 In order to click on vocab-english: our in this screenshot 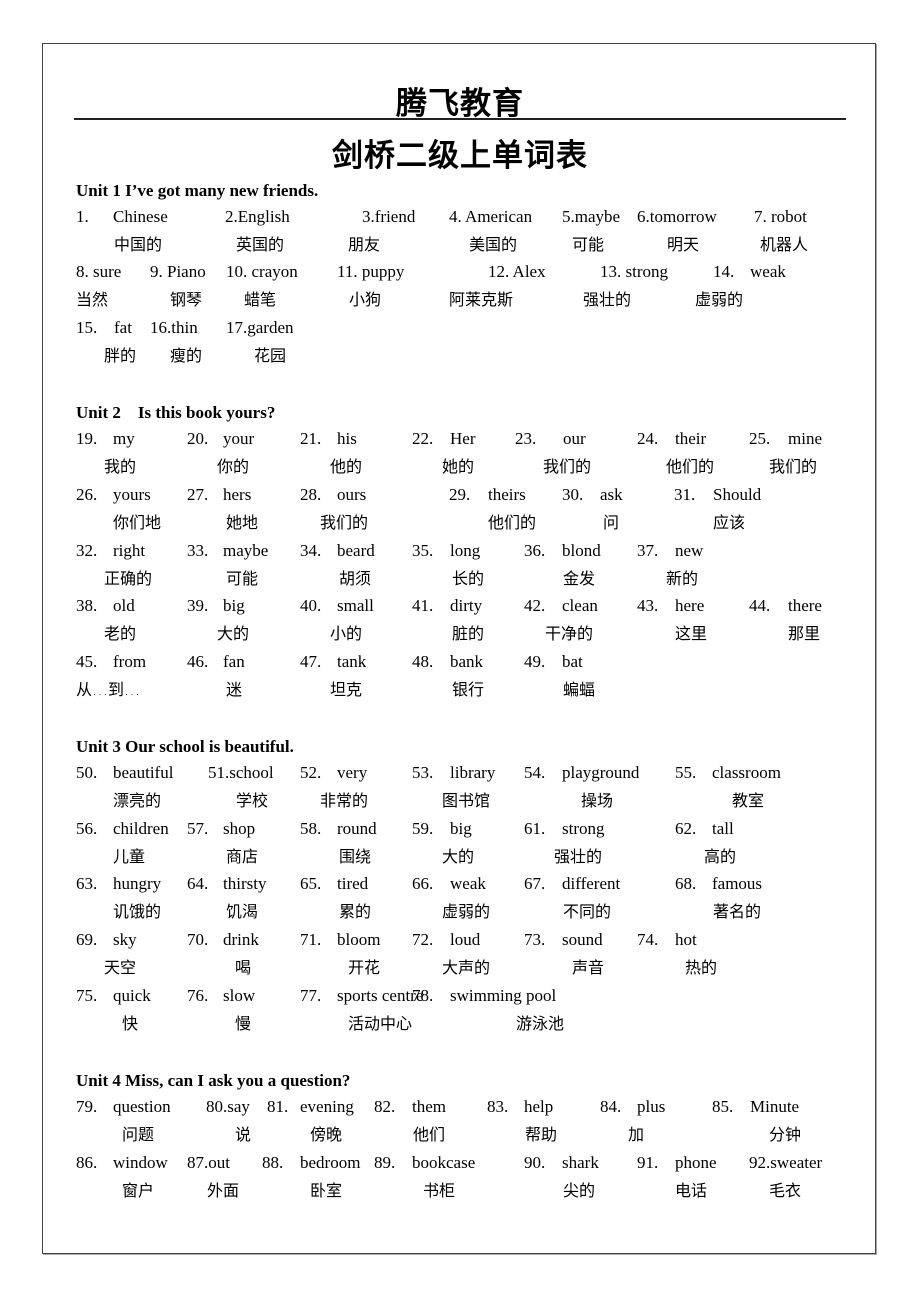, I will do `click(574, 438)`.